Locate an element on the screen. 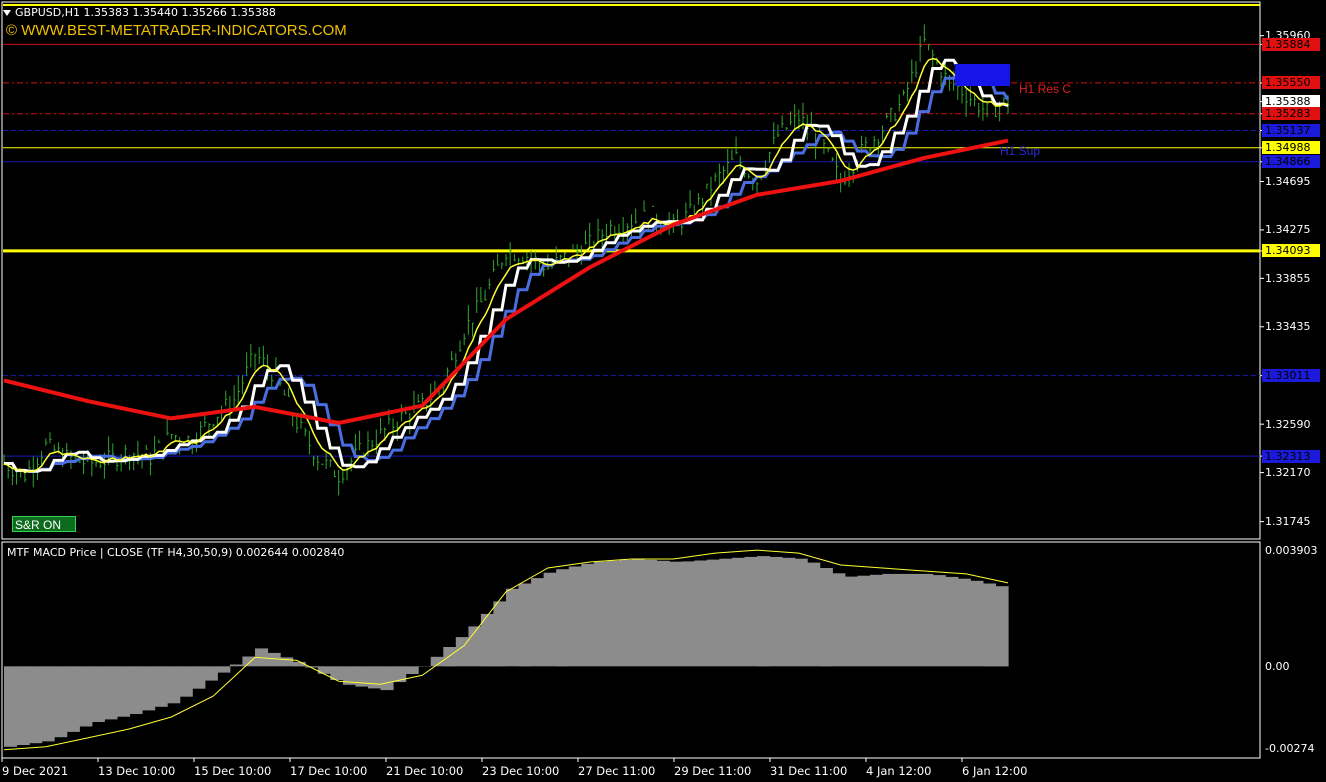 Image resolution: width=1326 pixels, height=782 pixels. price-label: 1.35884 is located at coordinates (1291, 44).